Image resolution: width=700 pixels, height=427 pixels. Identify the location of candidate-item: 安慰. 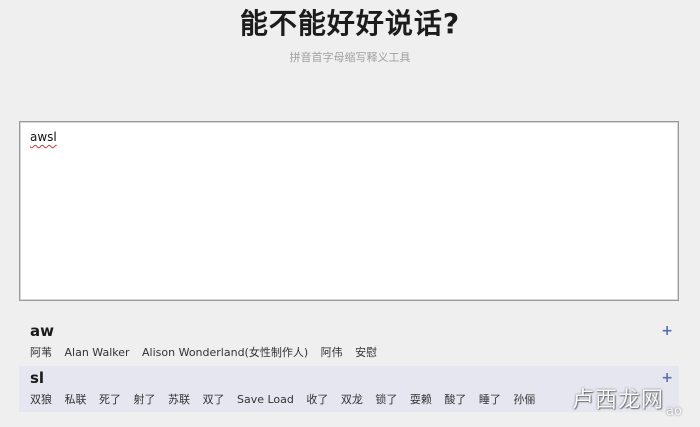
(366, 352).